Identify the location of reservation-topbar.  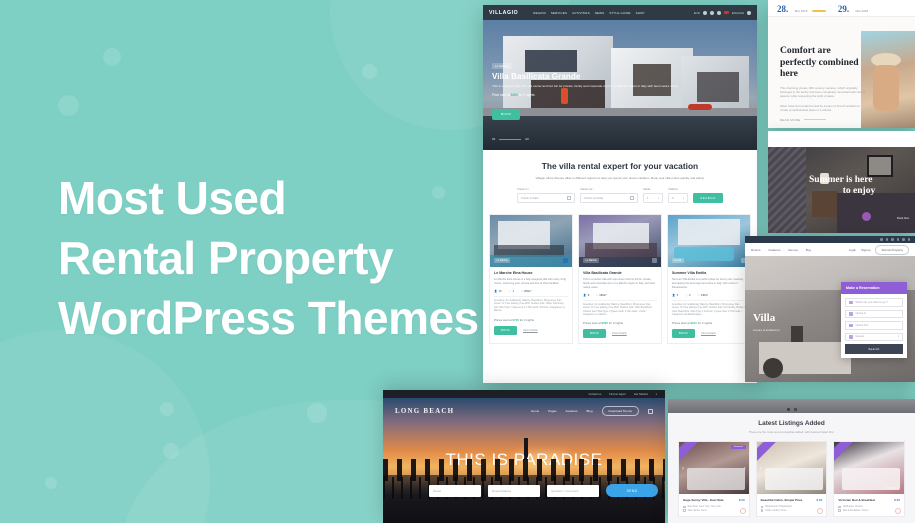
(830, 239).